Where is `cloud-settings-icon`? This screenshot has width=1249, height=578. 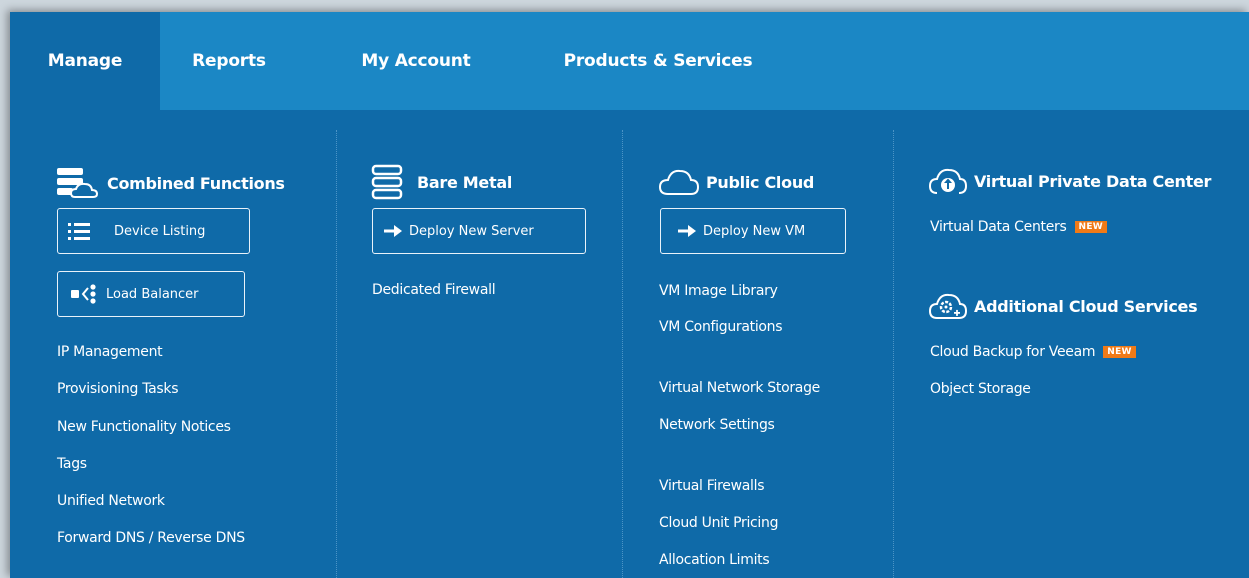 cloud-settings-icon is located at coordinates (948, 306).